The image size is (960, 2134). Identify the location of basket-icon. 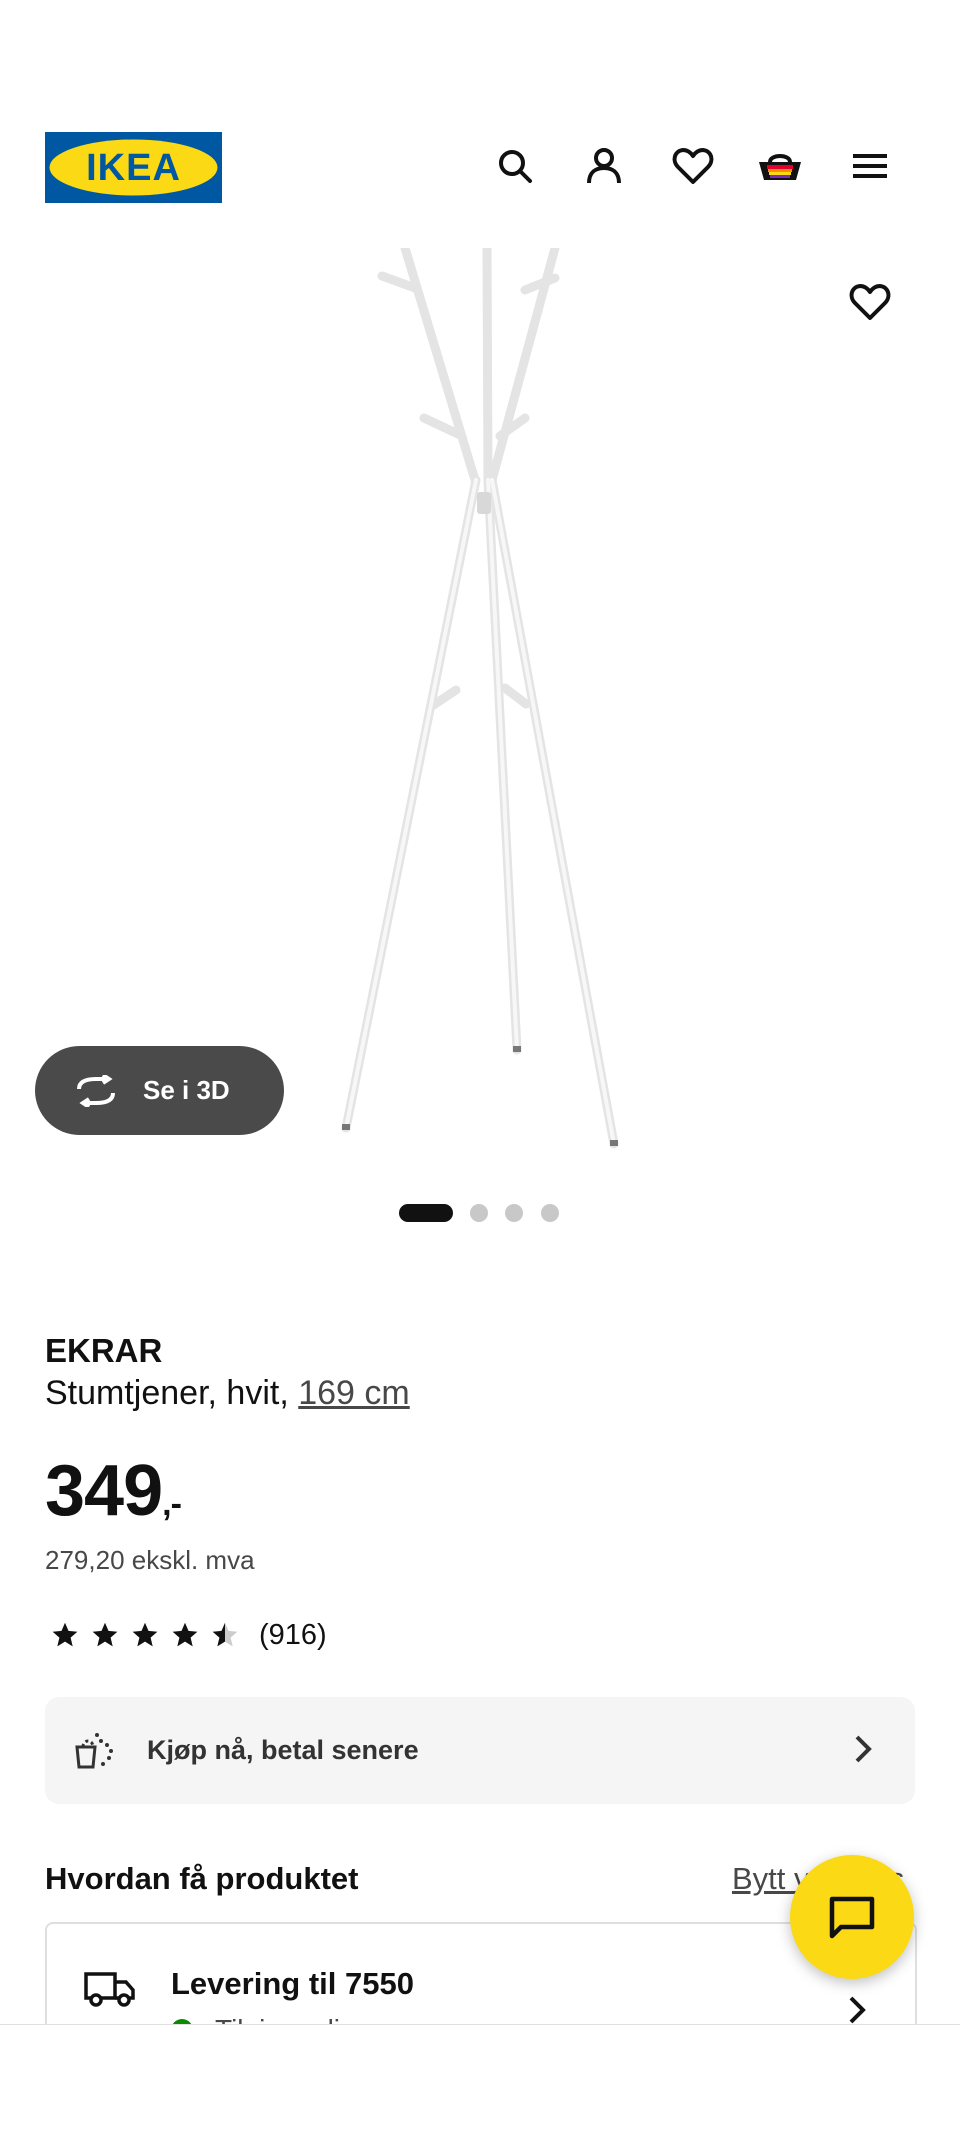
(780, 166).